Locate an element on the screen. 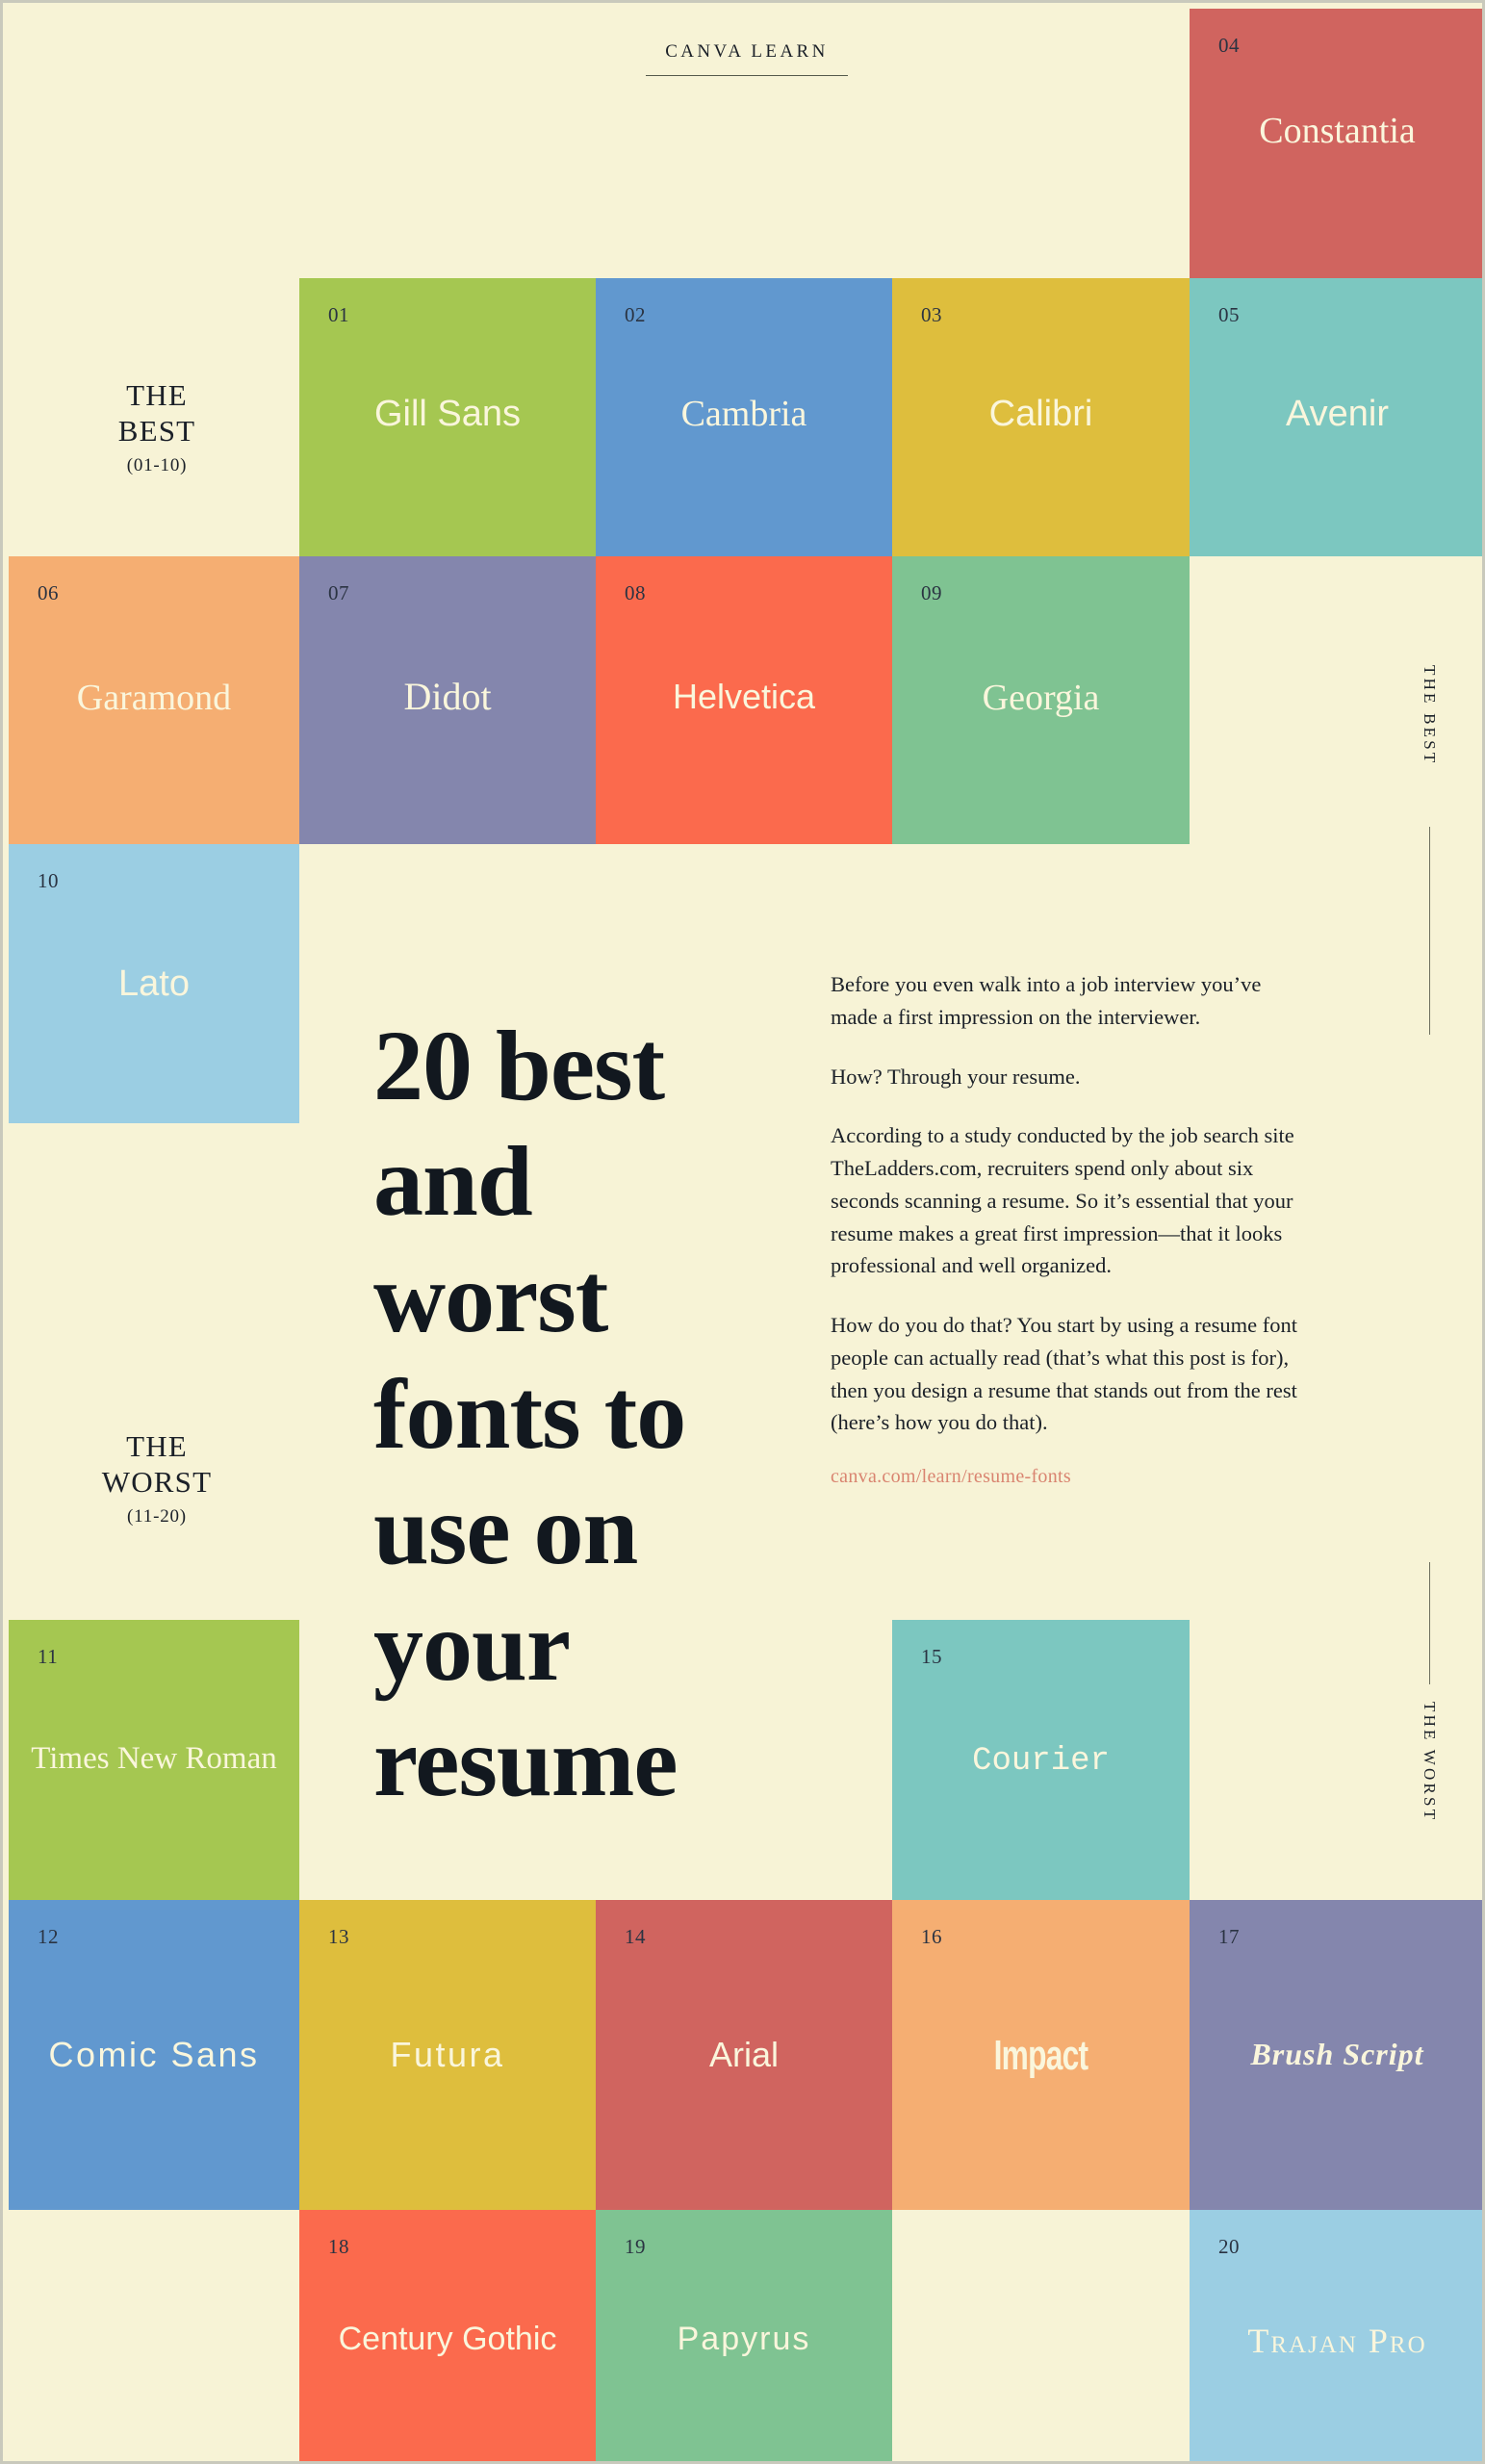 The height and width of the screenshot is (2464, 1485). font-name: Lato is located at coordinates (154, 983).